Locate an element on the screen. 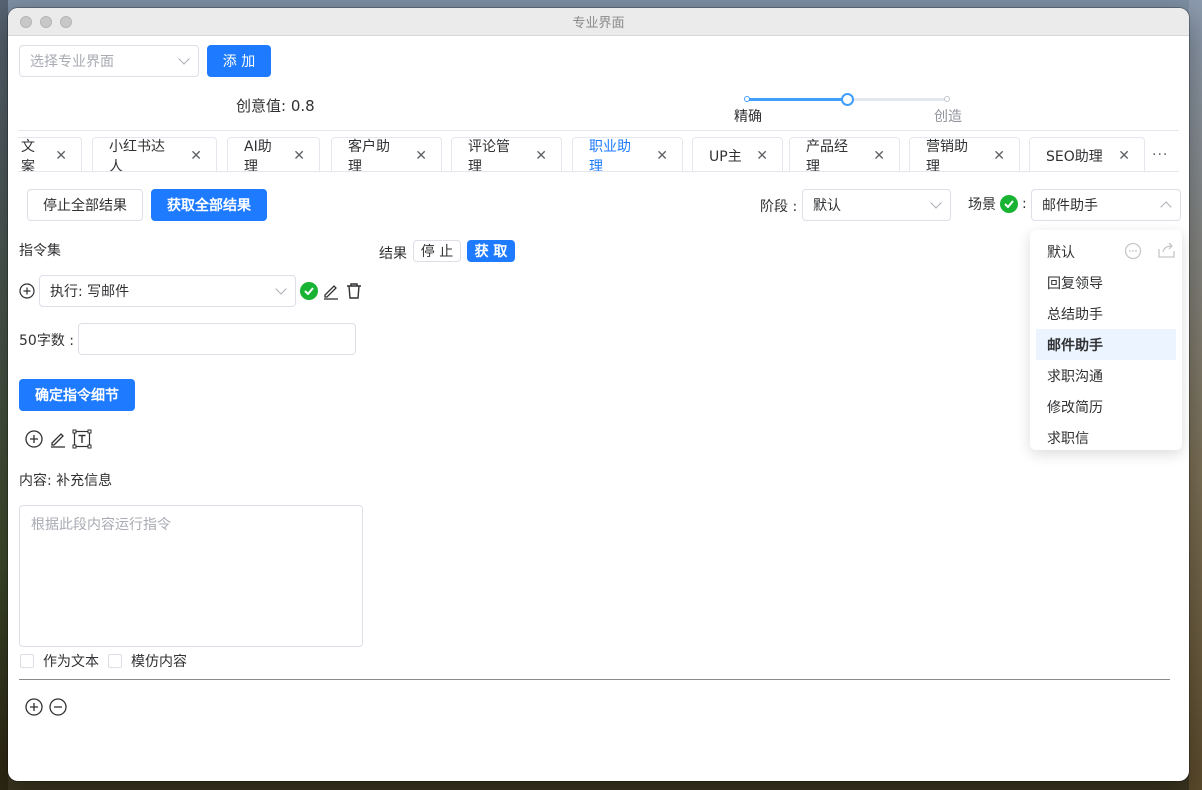 The width and height of the screenshot is (1202, 790). stop-all-button: 停止全部结果 is located at coordinates (85, 205).